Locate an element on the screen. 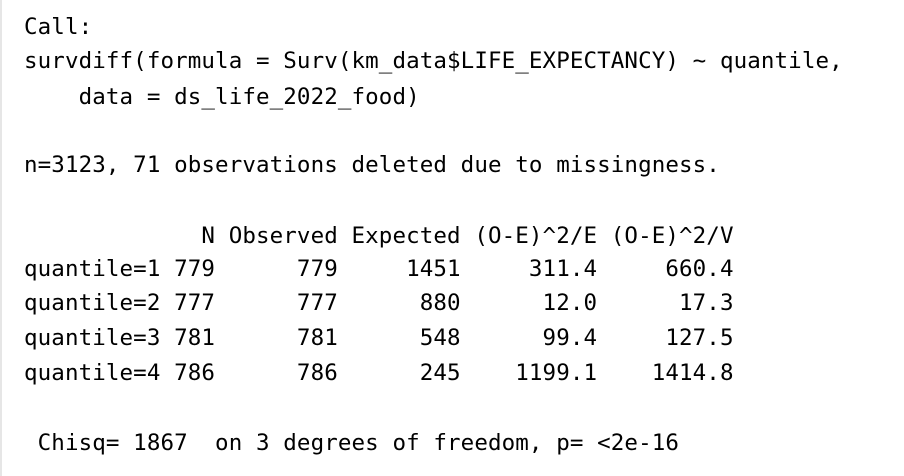 The height and width of the screenshot is (476, 904). table-header: N Observed Expected (O-E)^2/E (O-E)^2/V is located at coordinates (379, 236).